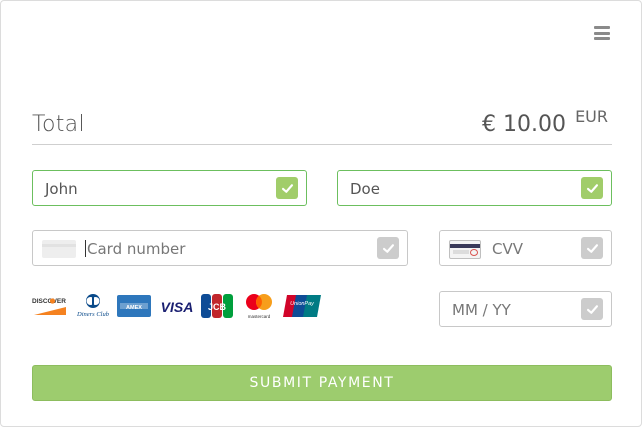 The height and width of the screenshot is (427, 642). What do you see at coordinates (169, 188) in the screenshot?
I see `first-name-field: John` at bounding box center [169, 188].